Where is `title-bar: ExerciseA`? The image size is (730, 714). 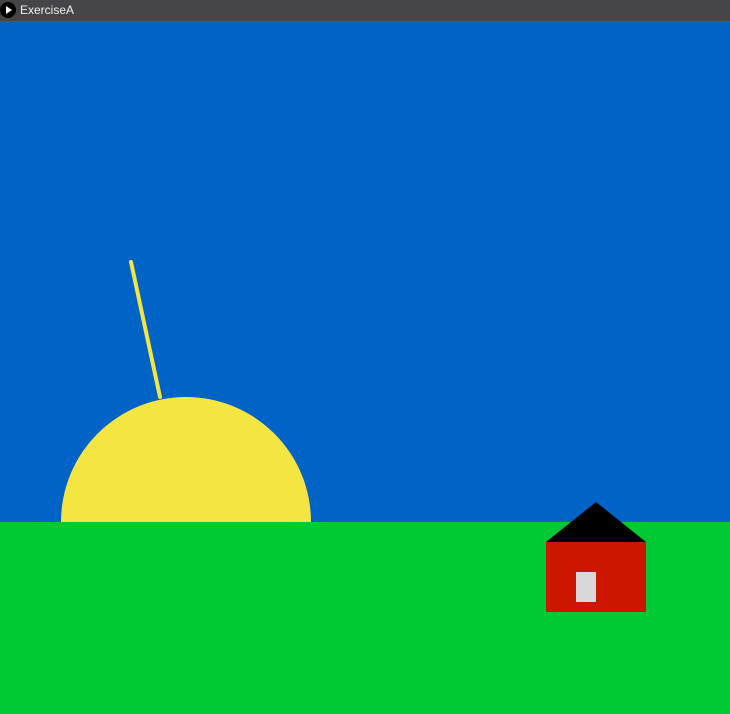
title-bar: ExerciseA is located at coordinates (365, 10).